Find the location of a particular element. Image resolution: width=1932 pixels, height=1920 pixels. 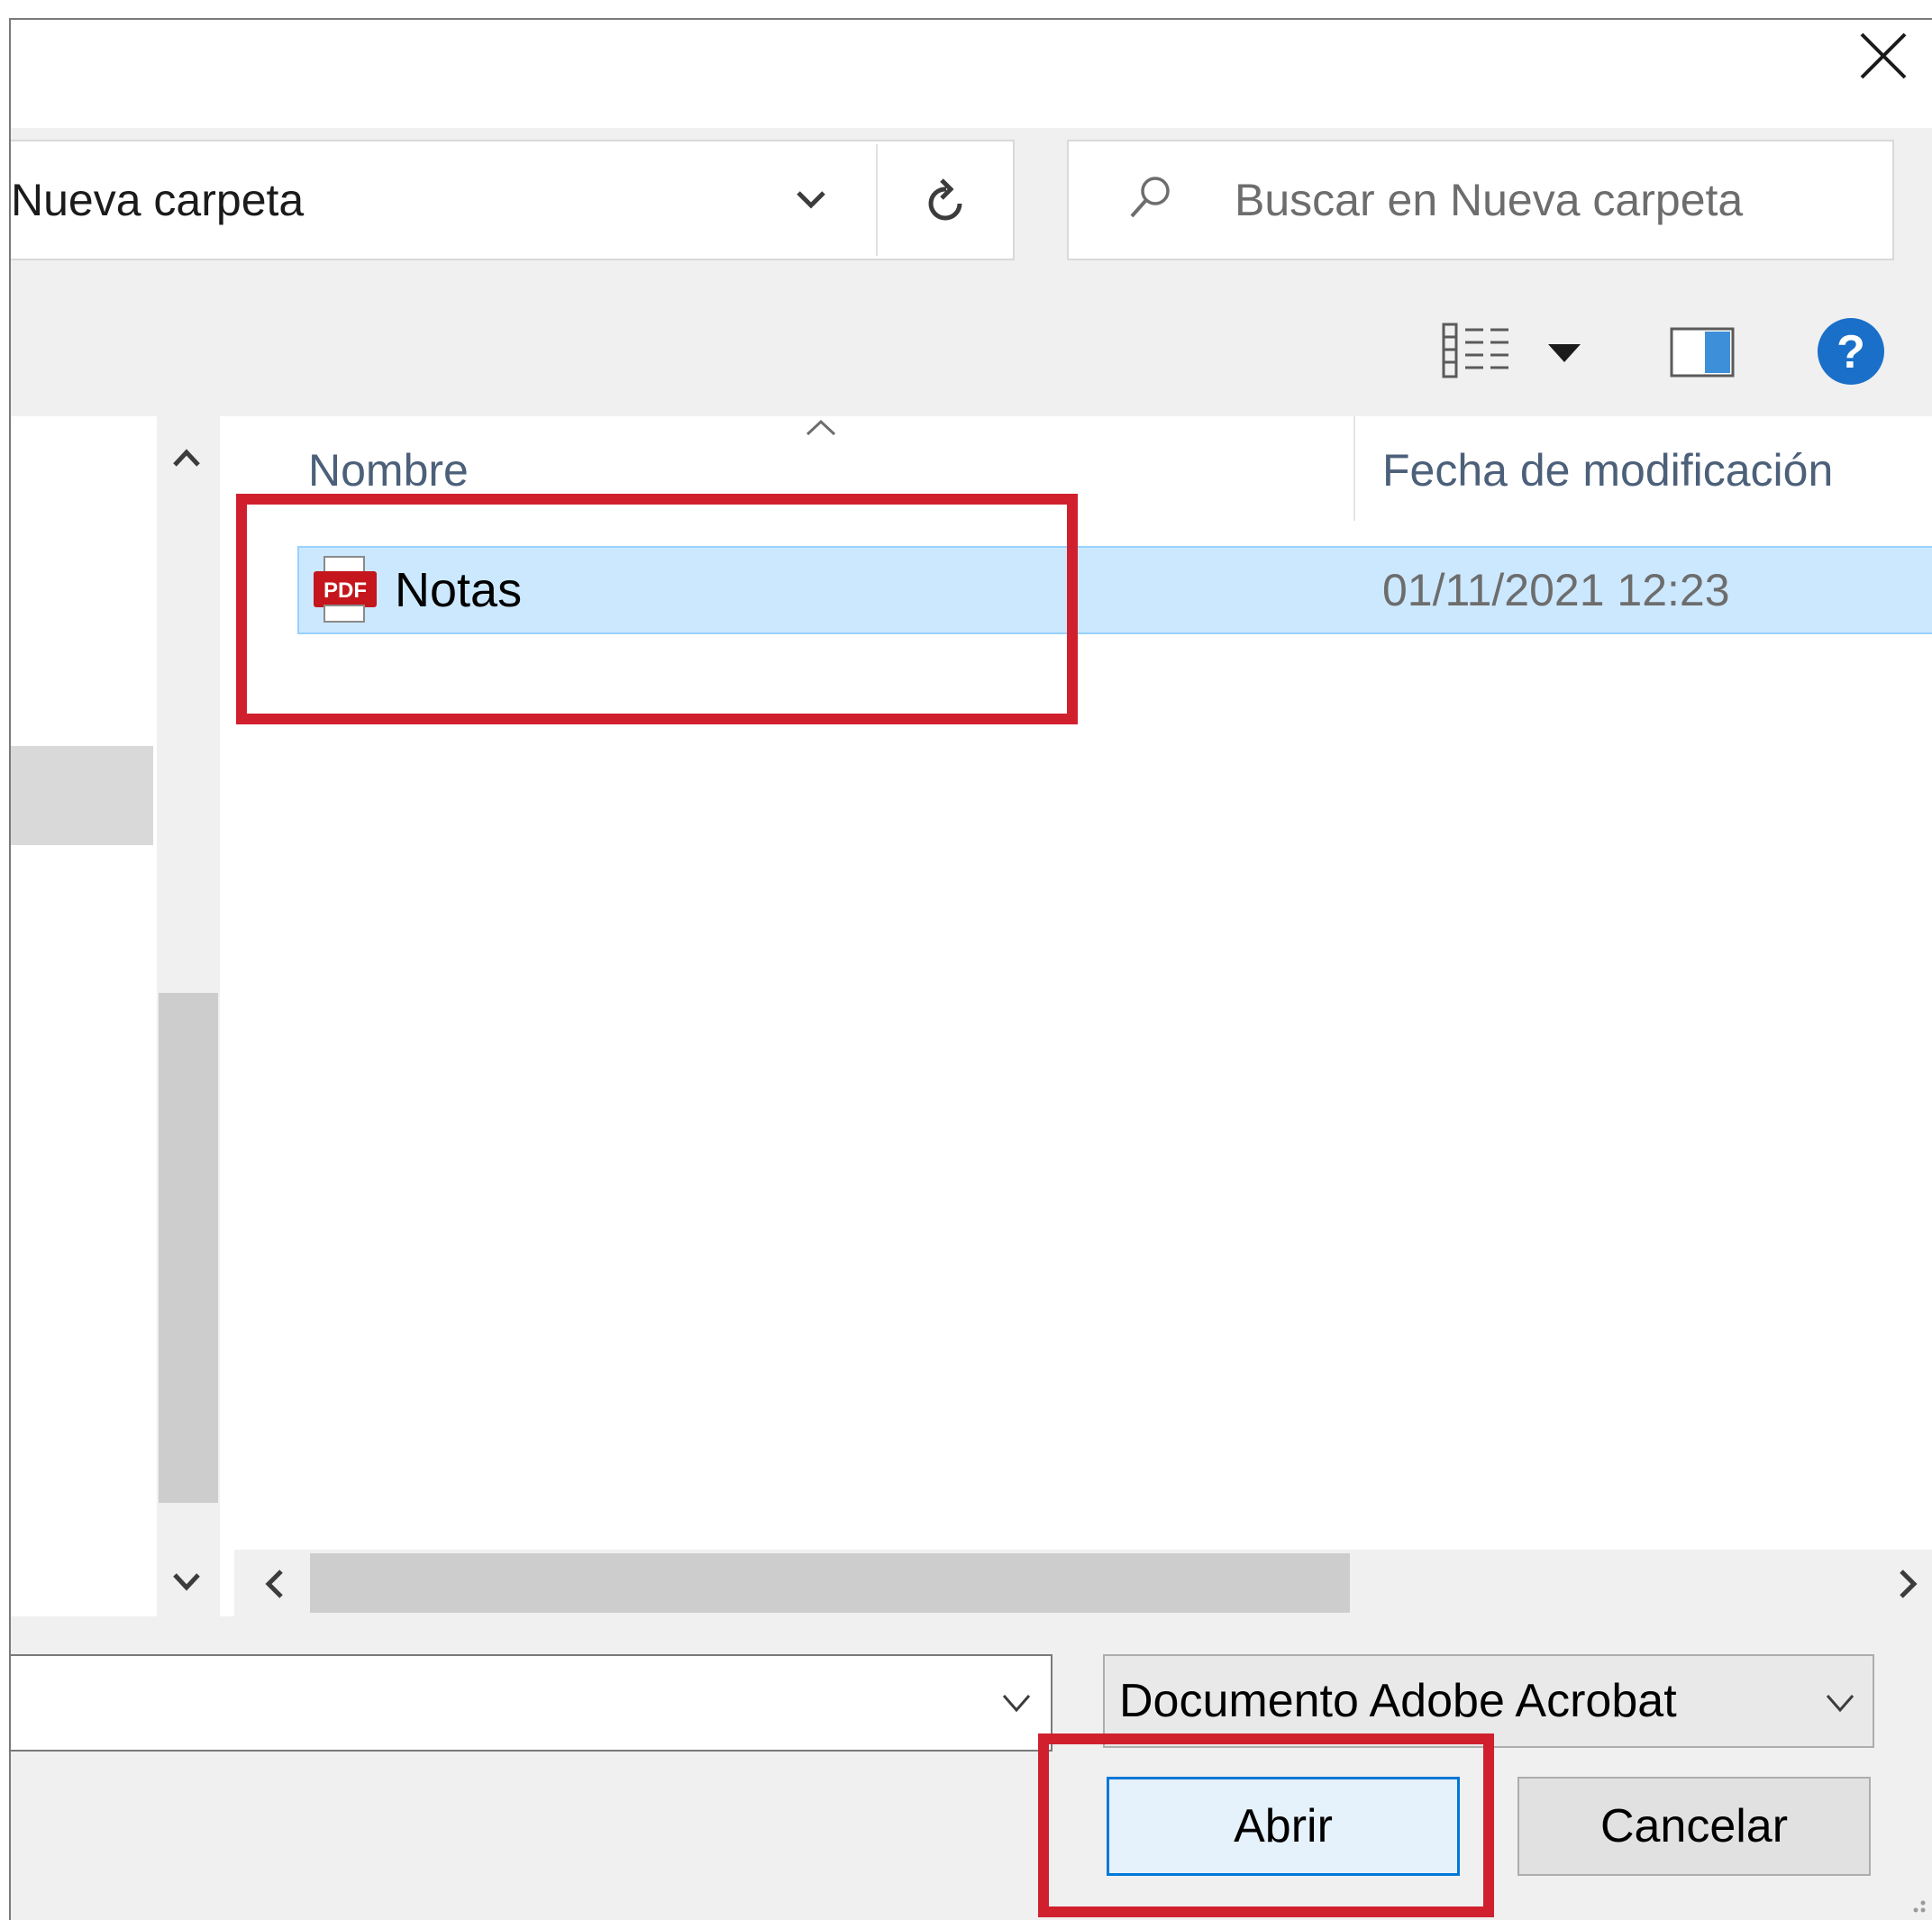

nav-scrollbar-thumb is located at coordinates (188, 1248).